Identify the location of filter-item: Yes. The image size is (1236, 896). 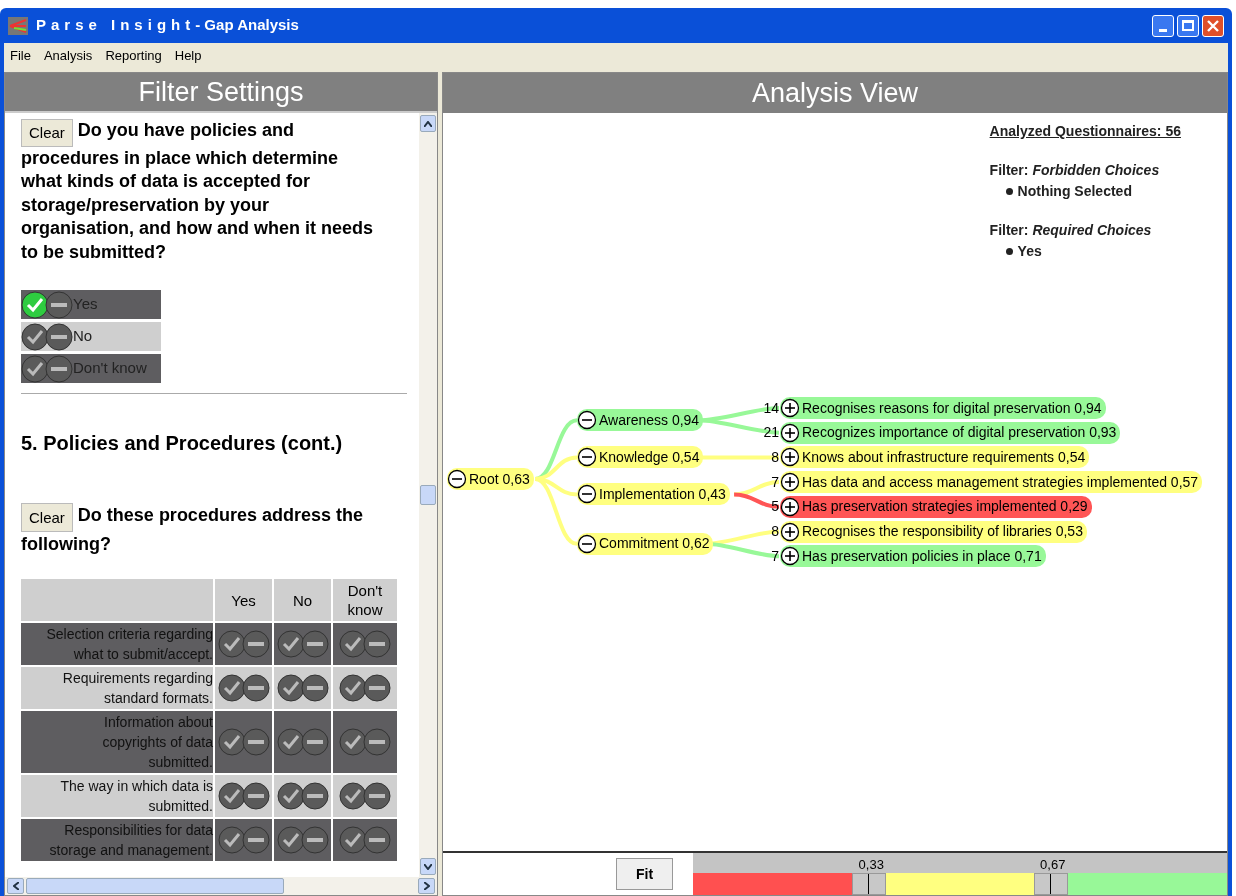
(1029, 251).